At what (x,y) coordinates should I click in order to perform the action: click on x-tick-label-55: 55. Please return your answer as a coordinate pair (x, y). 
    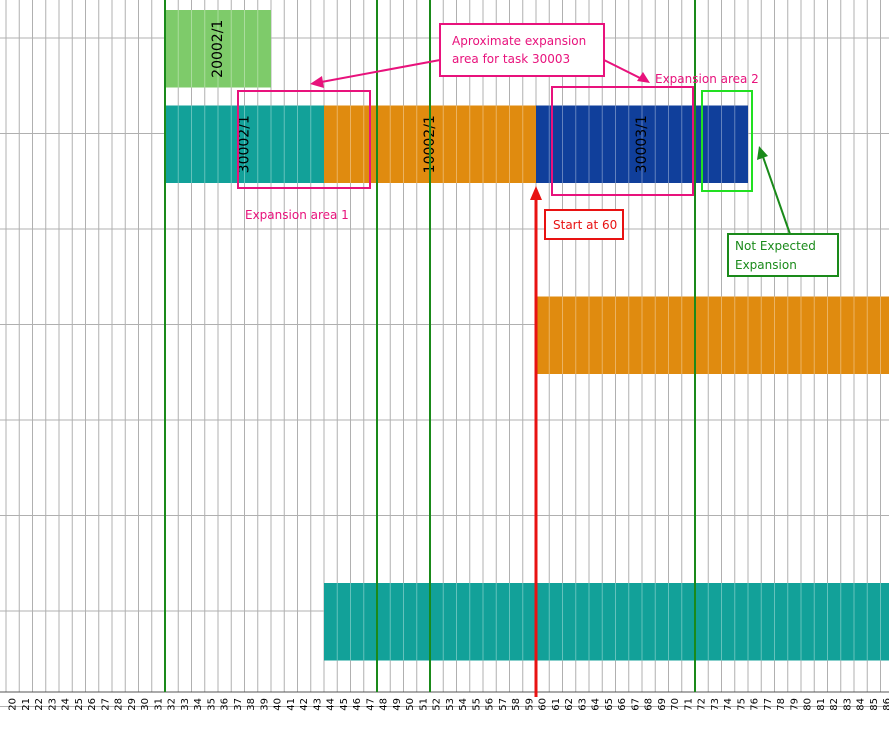
    Looking at the image, I should click on (476, 704).